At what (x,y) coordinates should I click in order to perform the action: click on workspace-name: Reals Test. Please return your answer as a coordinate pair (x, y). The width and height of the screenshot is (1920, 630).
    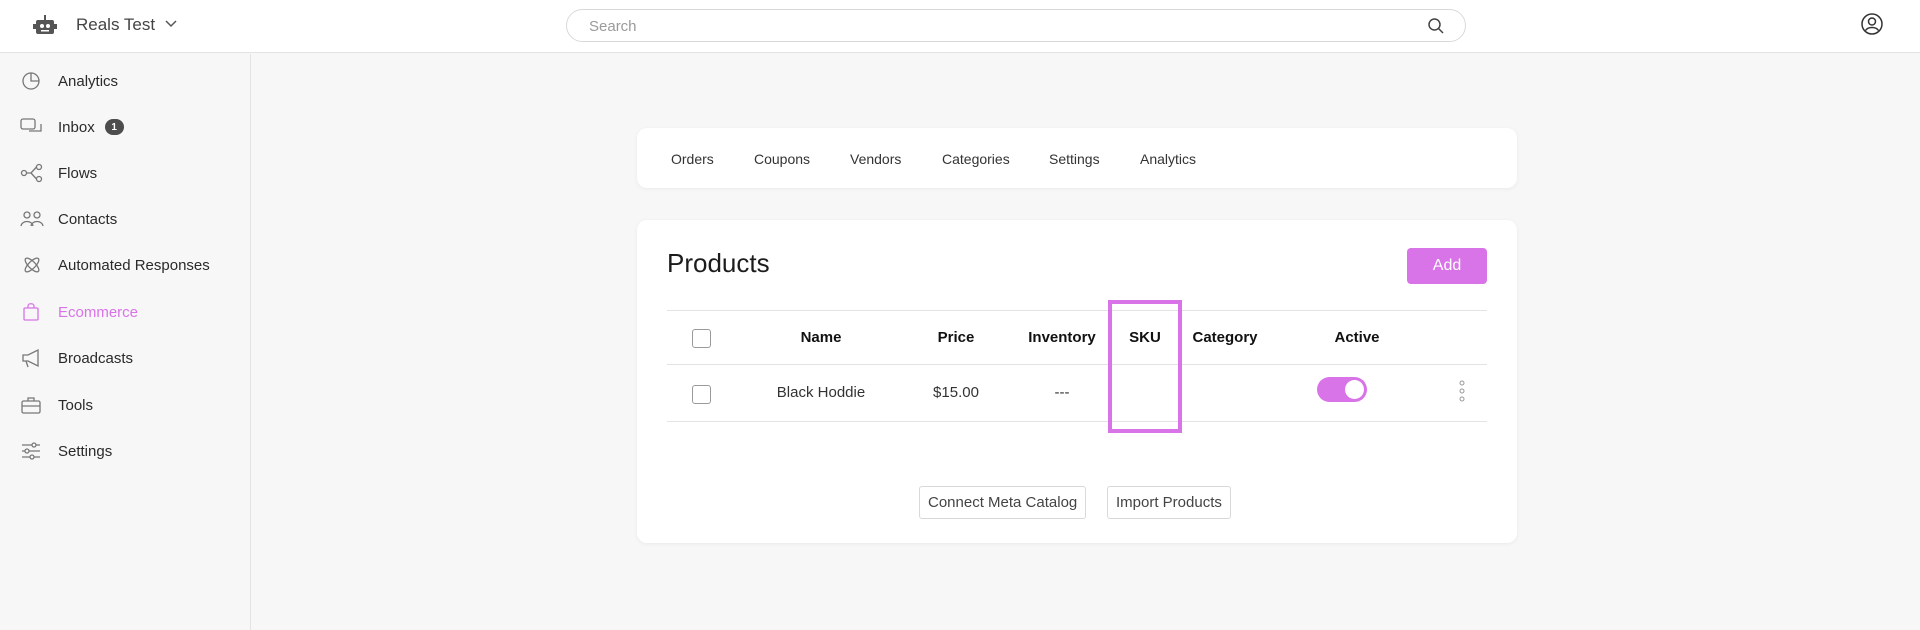
    Looking at the image, I should click on (115, 25).